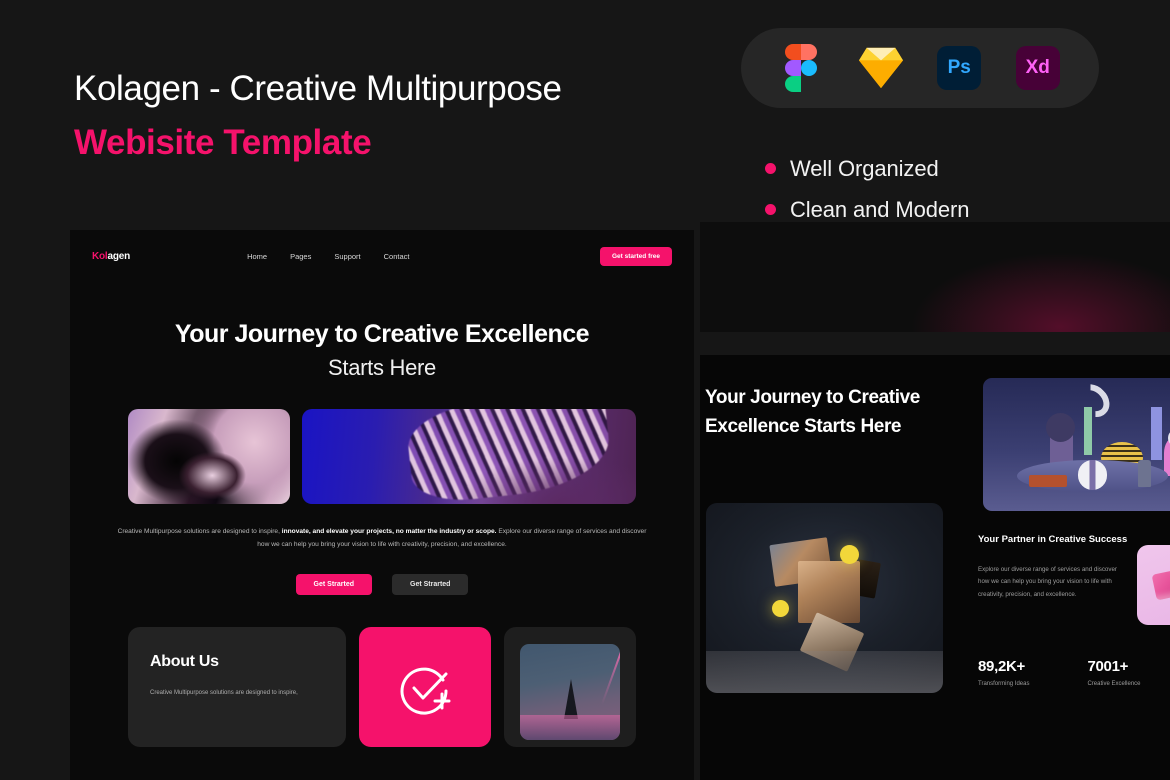 This screenshot has width=1170, height=780. Describe the element at coordinates (864, 168) in the screenshot. I see `feature-label: Well Organized` at that location.